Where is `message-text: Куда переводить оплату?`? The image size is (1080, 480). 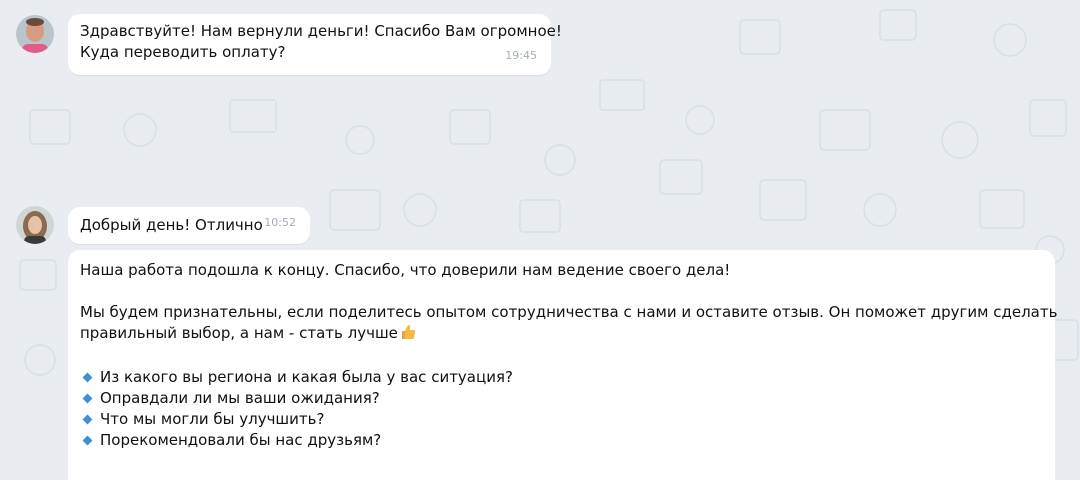 message-text: Куда переводить оплату? is located at coordinates (183, 52).